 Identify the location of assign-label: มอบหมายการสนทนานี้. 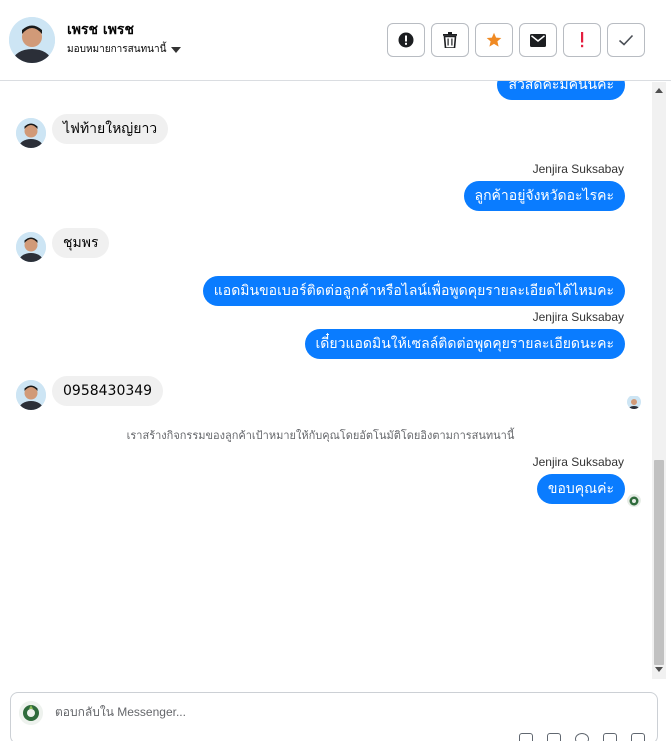
(117, 49).